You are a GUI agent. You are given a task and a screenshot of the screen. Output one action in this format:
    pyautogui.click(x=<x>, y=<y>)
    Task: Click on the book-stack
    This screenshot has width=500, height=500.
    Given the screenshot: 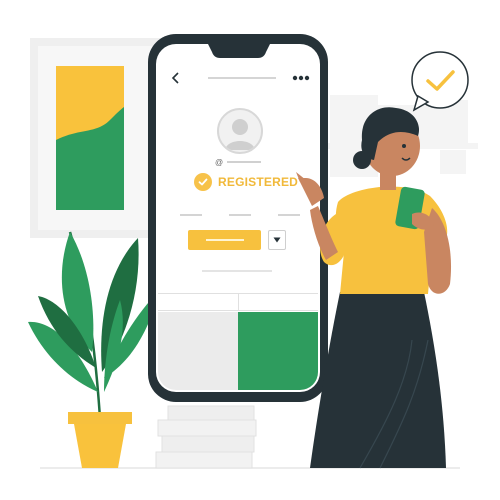 What is the action you would take?
    pyautogui.click(x=206, y=437)
    